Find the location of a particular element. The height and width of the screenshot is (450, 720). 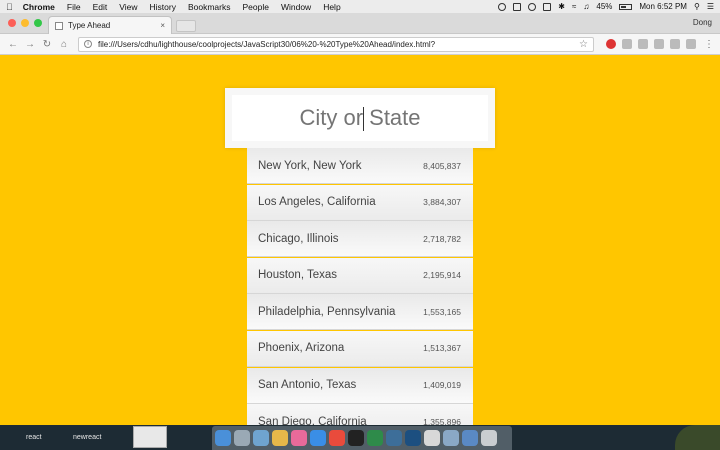

dock is located at coordinates (362, 438).